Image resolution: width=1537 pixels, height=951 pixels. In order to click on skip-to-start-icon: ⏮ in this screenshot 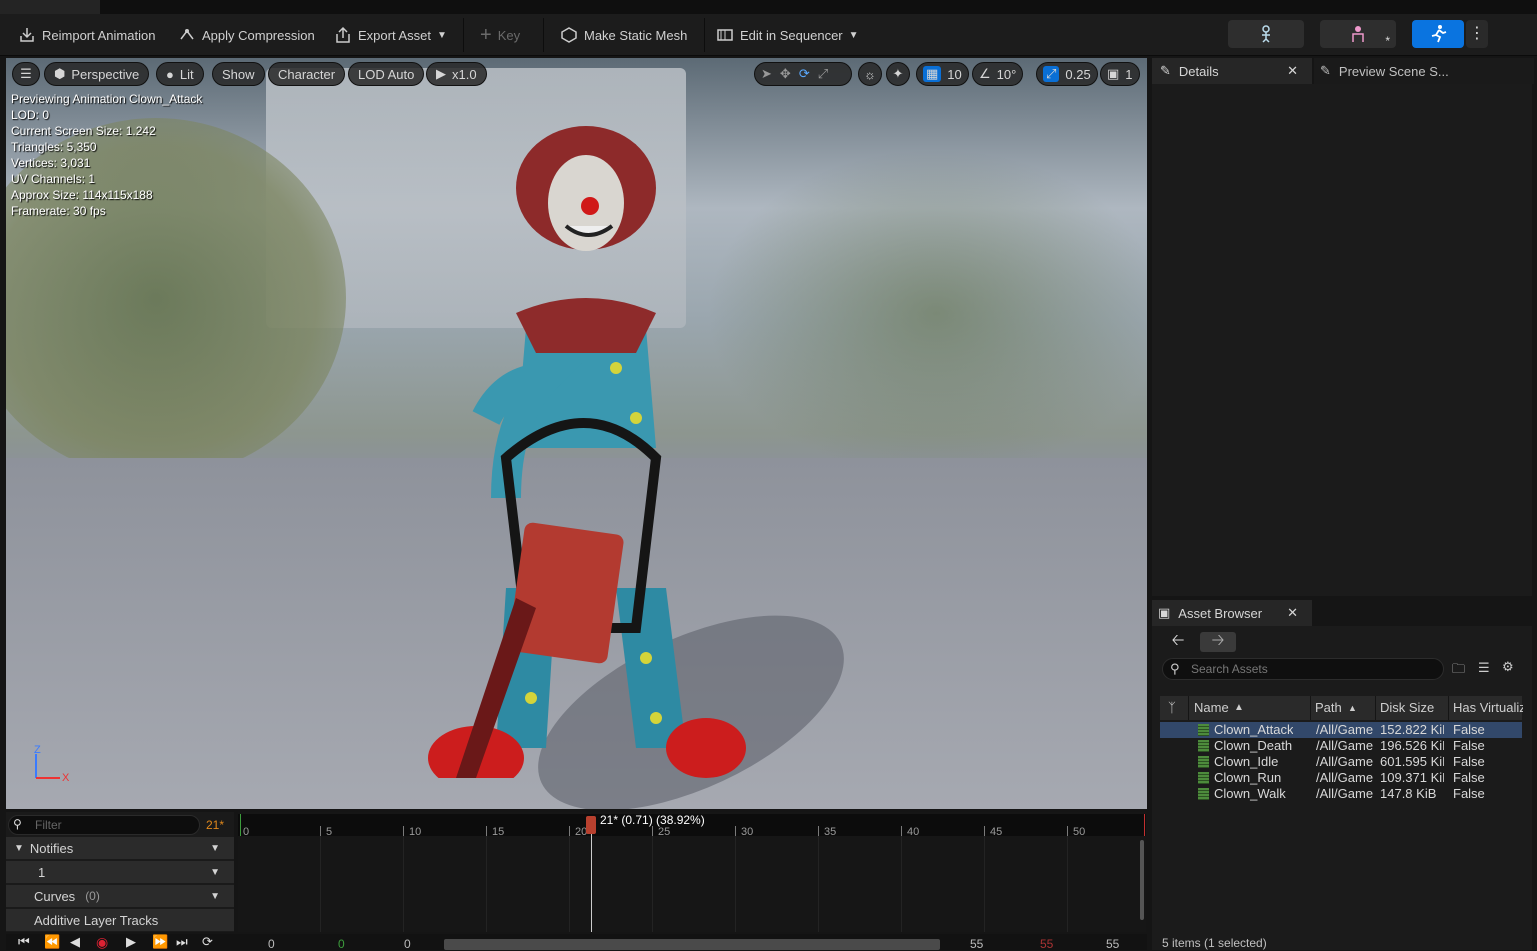, I will do `click(24, 942)`.